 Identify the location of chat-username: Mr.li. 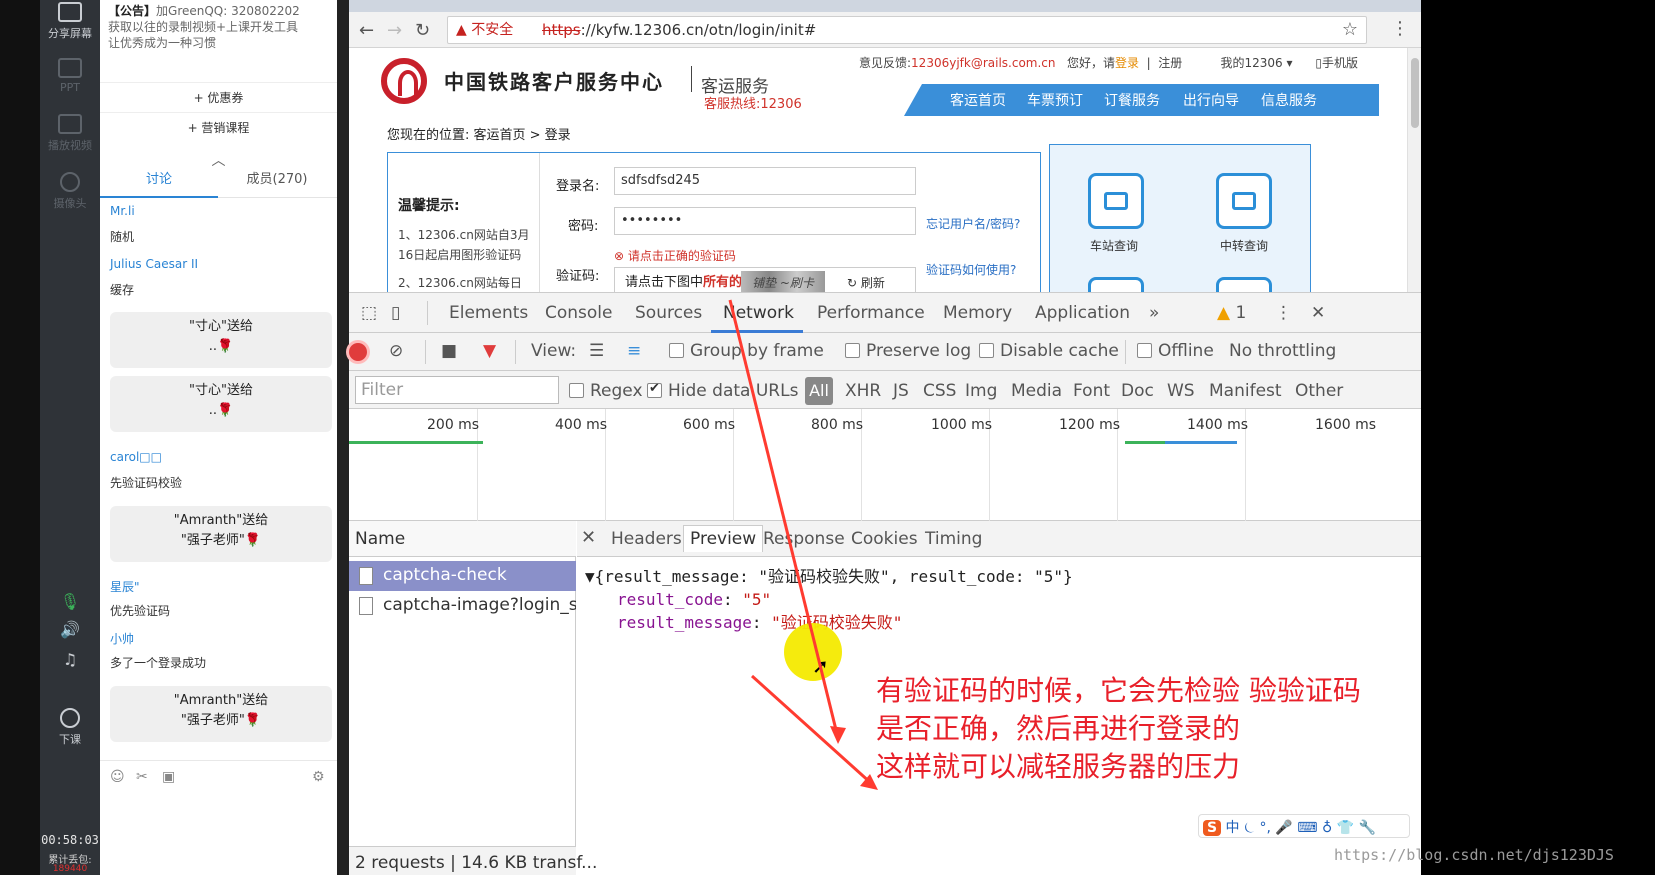
(122, 211).